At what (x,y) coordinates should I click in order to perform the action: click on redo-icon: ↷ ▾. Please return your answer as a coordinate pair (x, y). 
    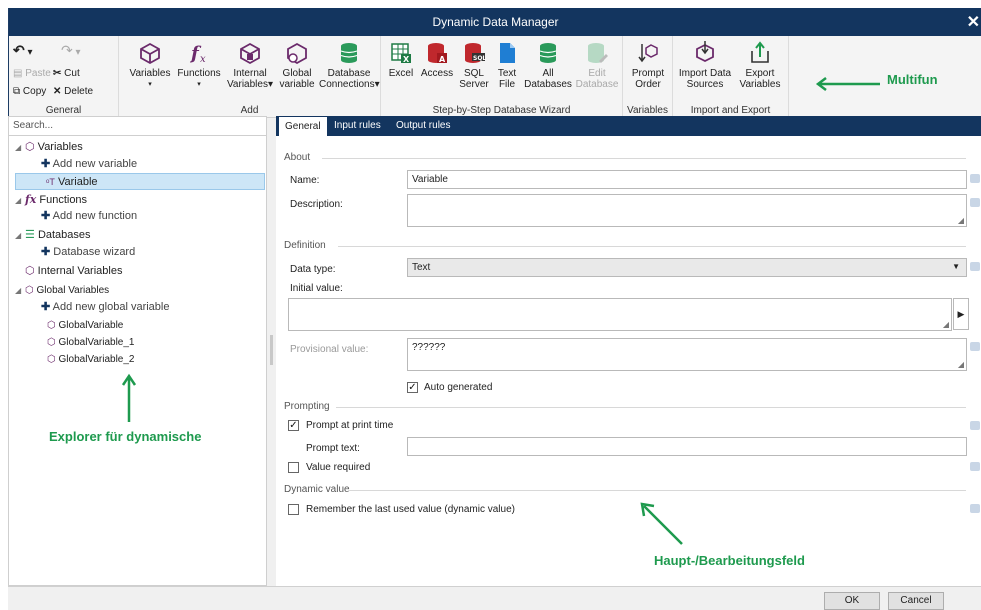
    Looking at the image, I should click on (71, 50).